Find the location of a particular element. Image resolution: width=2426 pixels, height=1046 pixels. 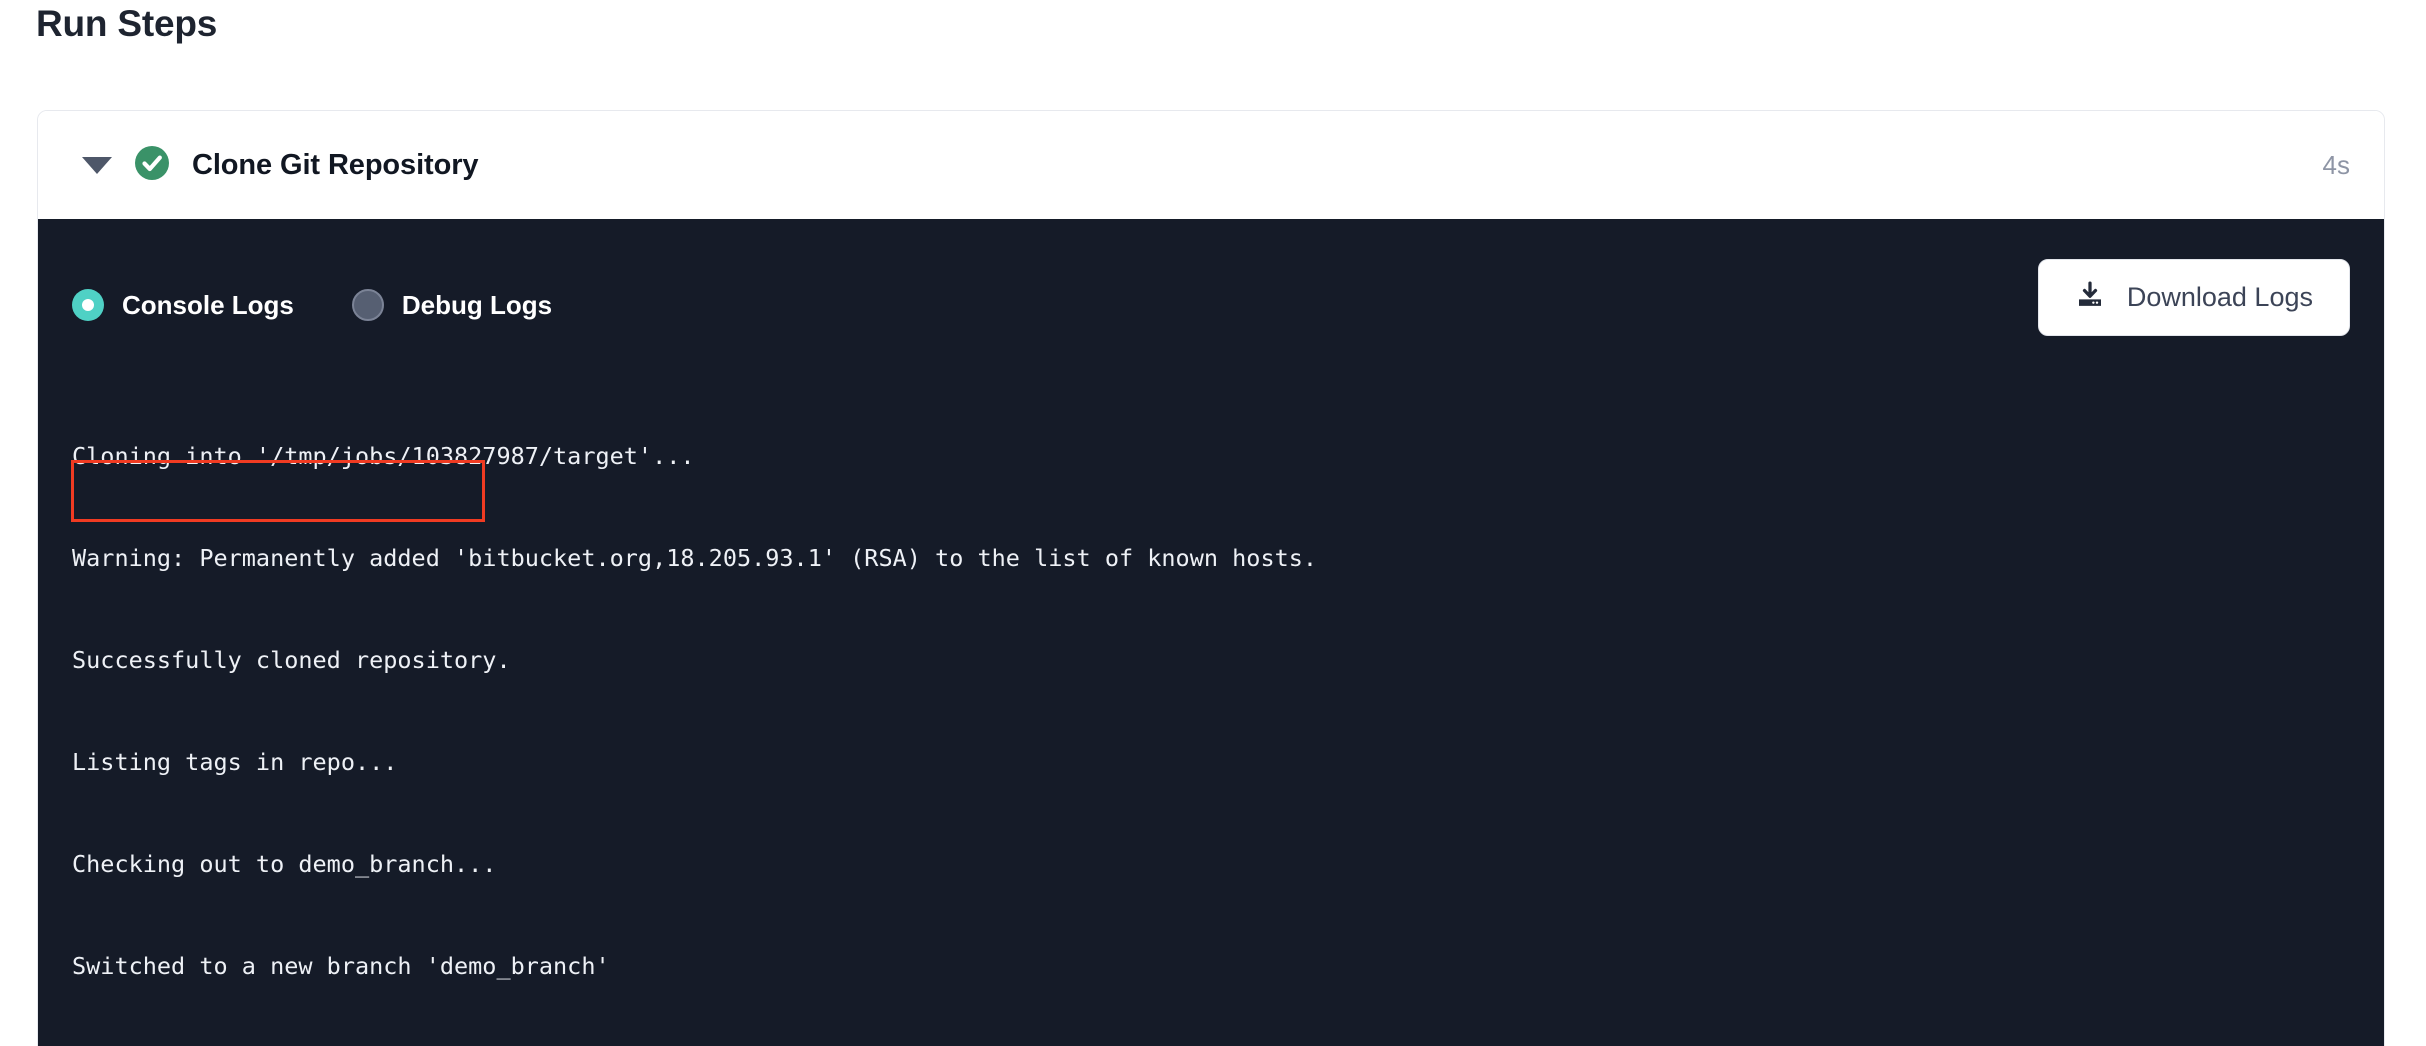

check-circle-icon is located at coordinates (152, 165).